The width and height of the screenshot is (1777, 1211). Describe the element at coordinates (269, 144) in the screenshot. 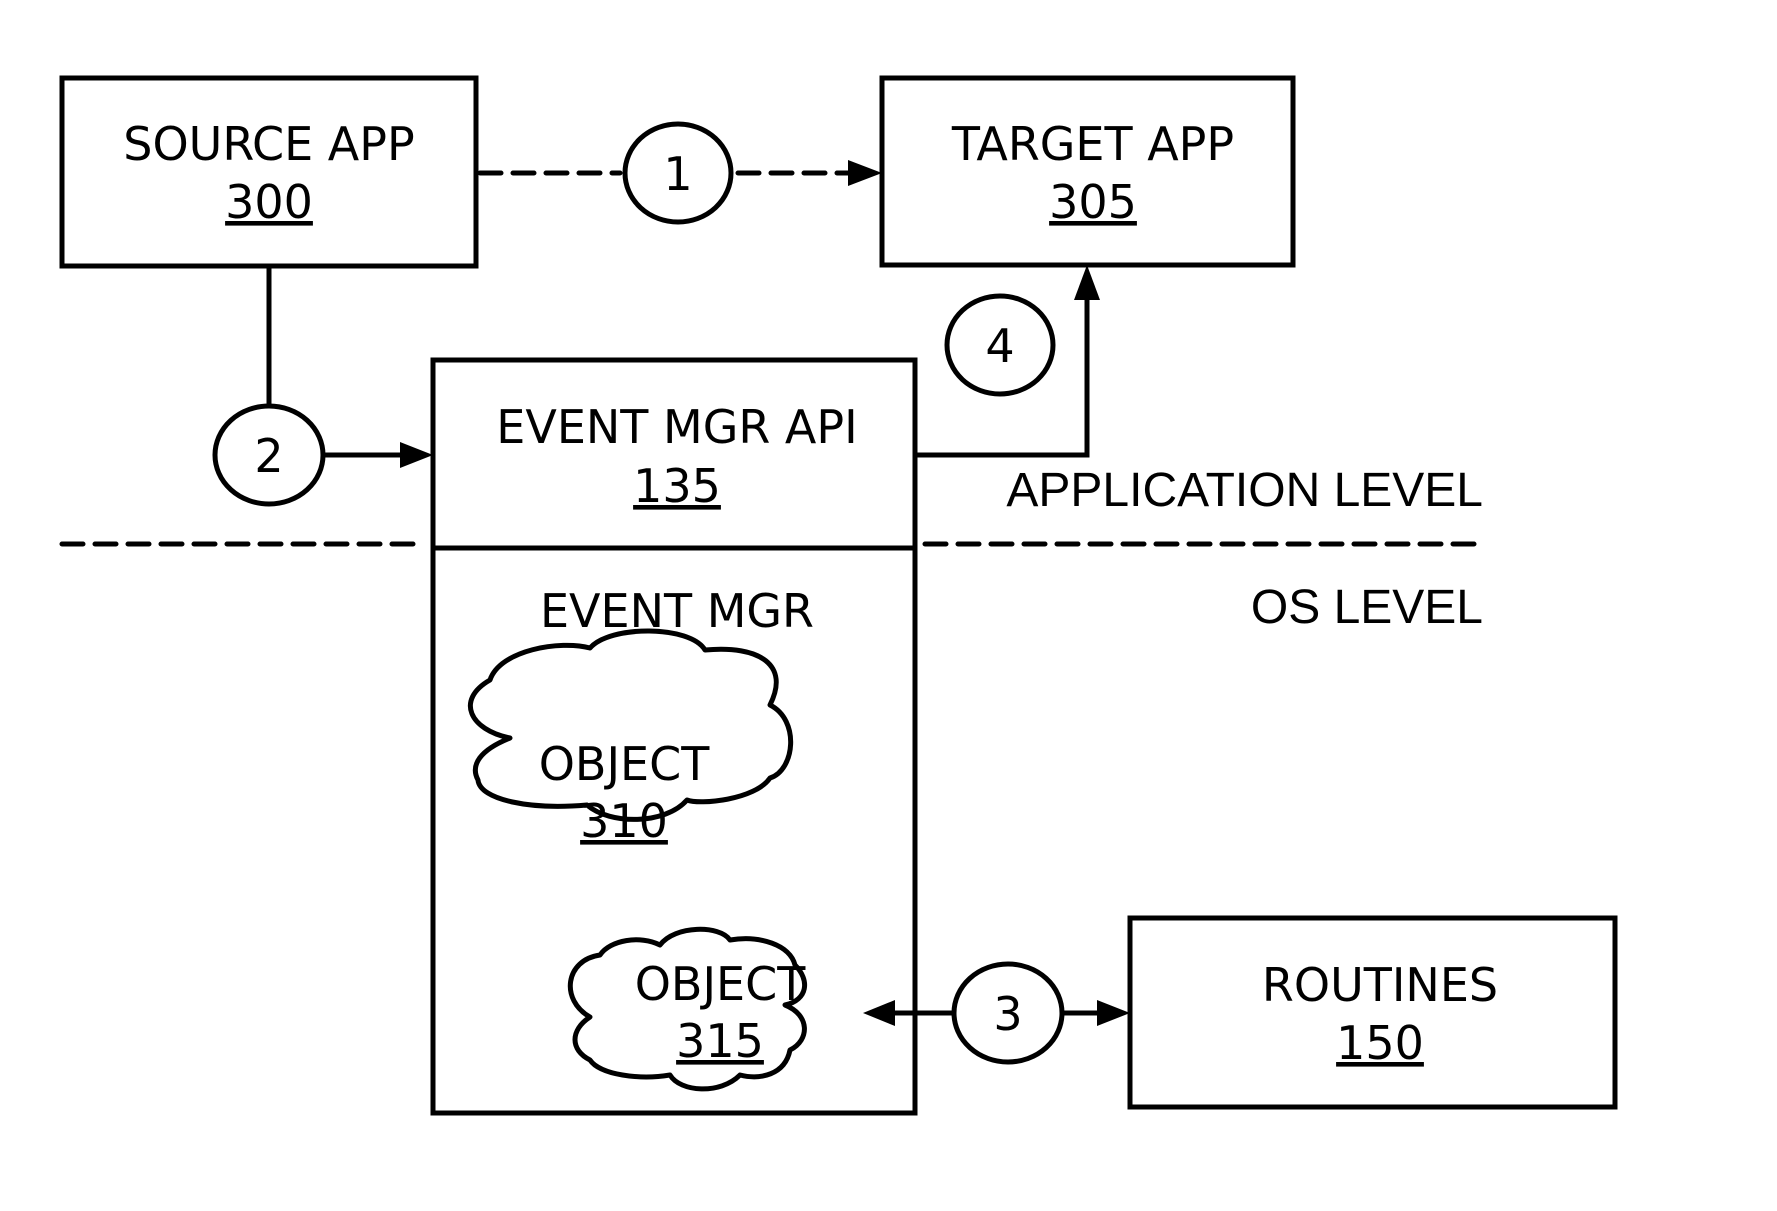

I see `source-app-label: SOURCE APP` at that location.